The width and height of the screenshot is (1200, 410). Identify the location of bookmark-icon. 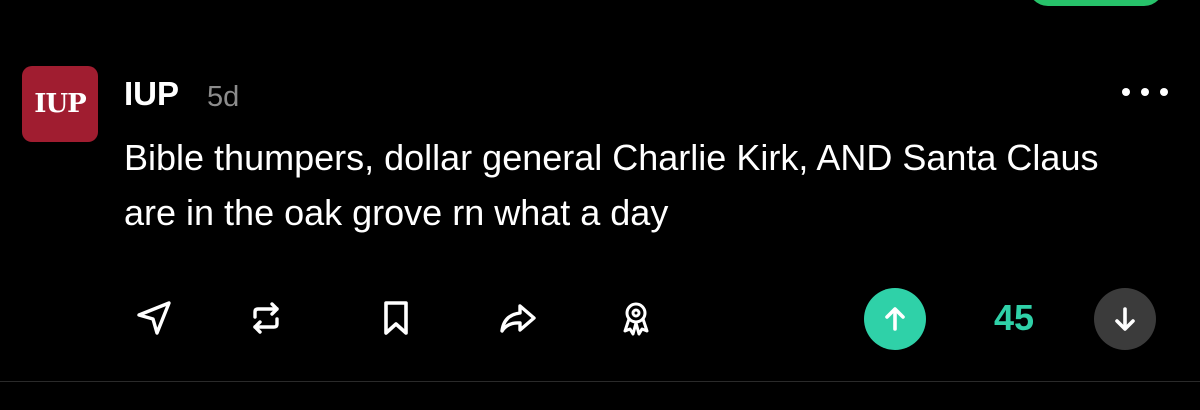
(396, 318).